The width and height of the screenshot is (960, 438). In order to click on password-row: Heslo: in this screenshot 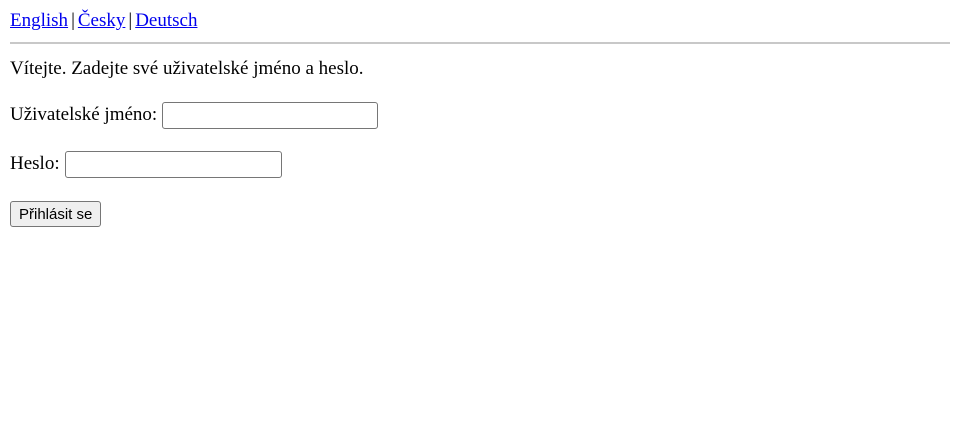, I will do `click(480, 164)`.